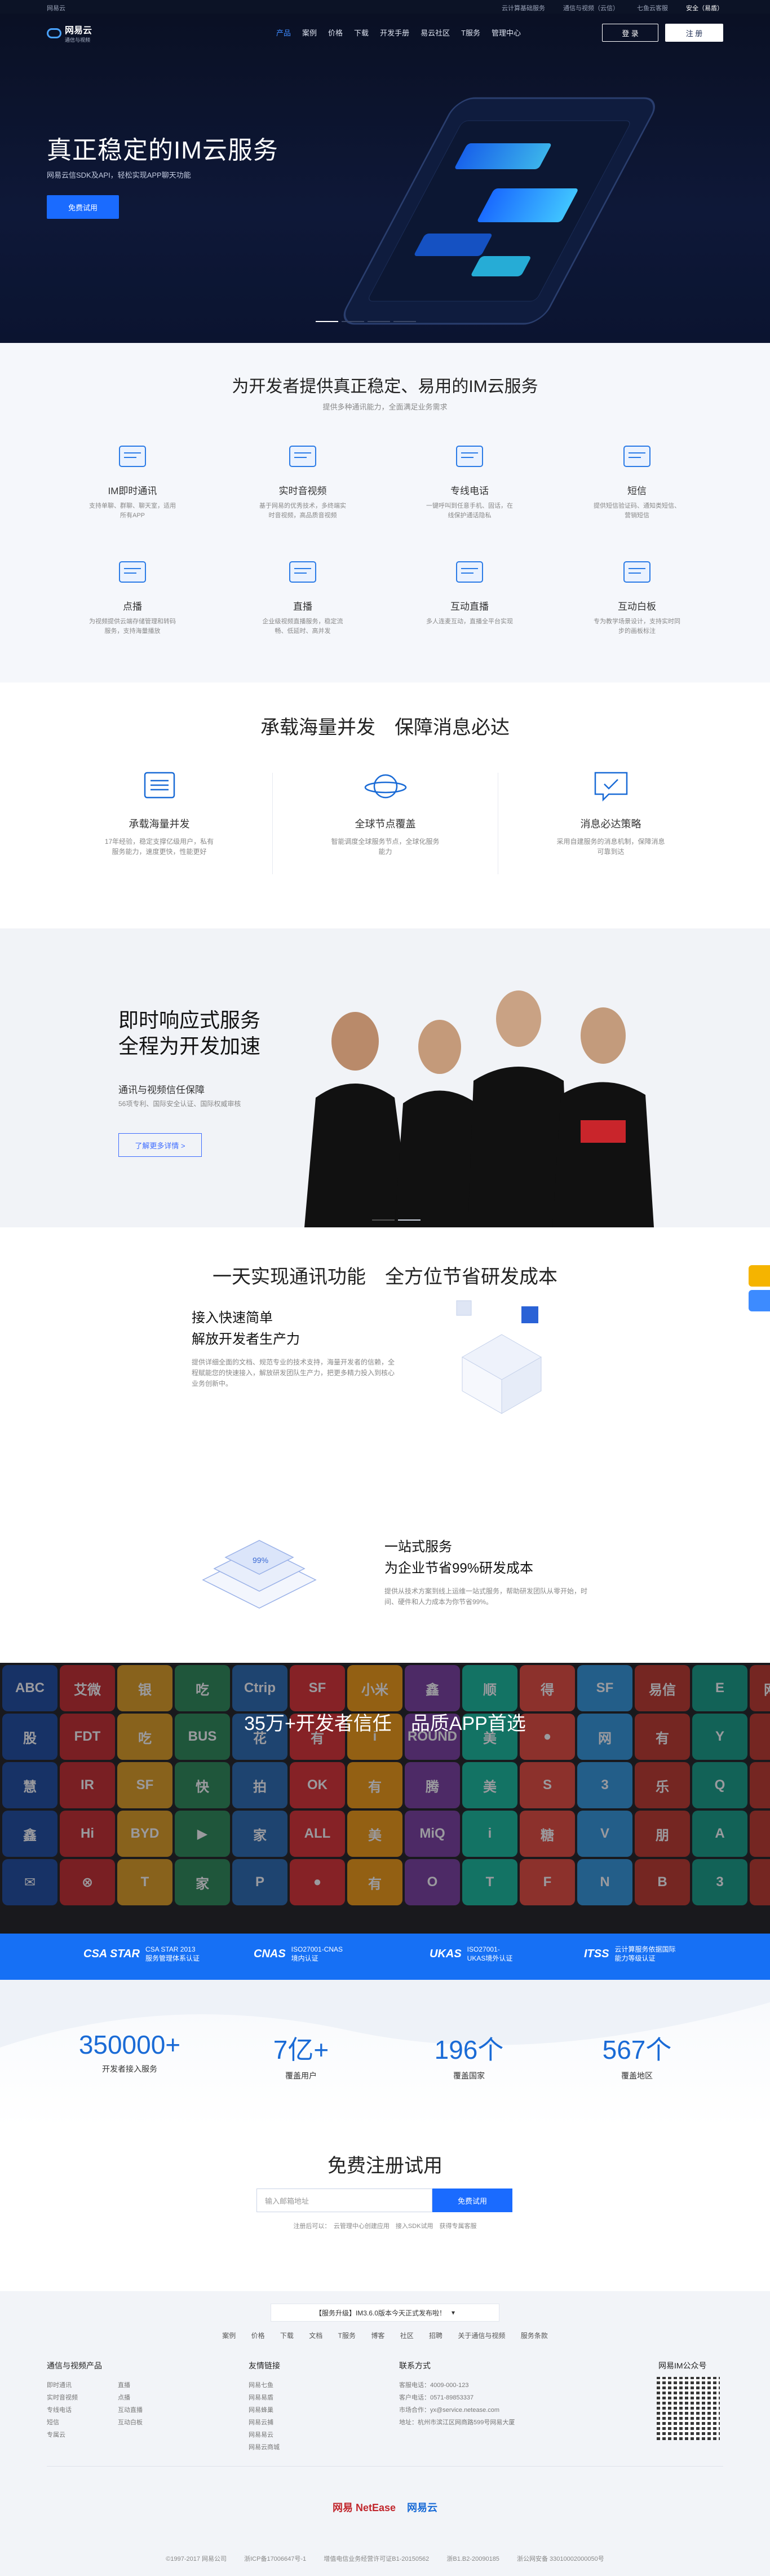 This screenshot has width=770, height=2576. Describe the element at coordinates (83, 207) in the screenshot. I see `hero-free-trial-button: 免费试用` at that location.